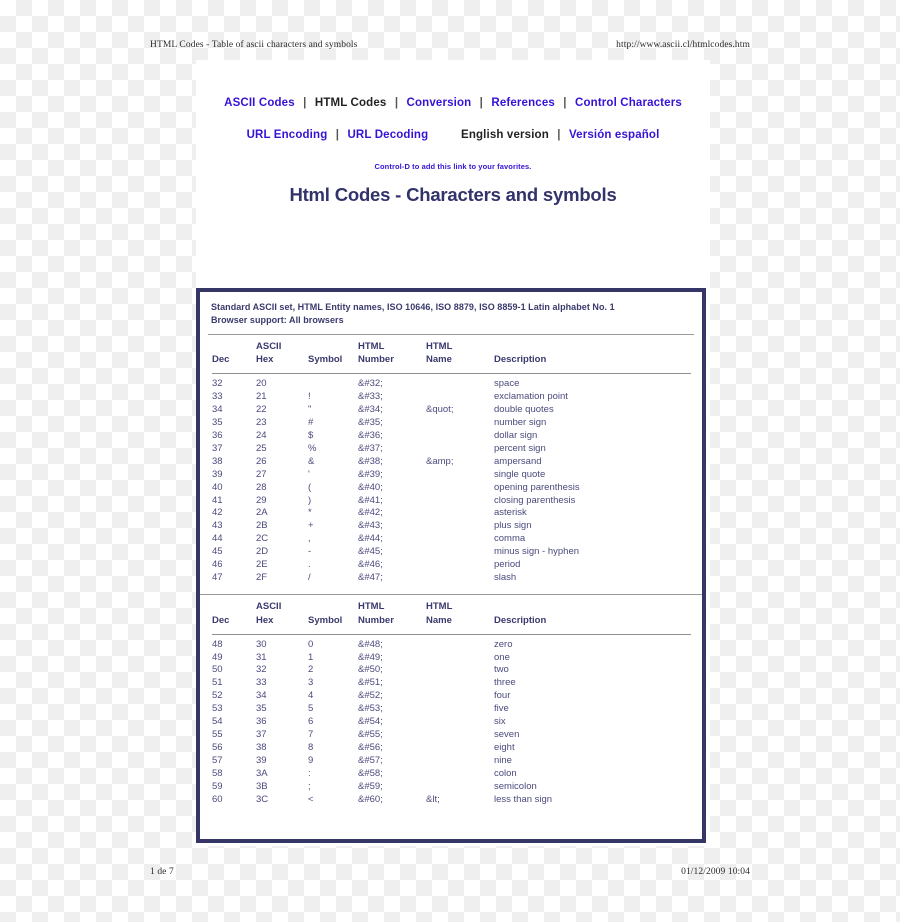 This screenshot has height=922, width=900. I want to click on ascii-html-number-cell: &#35;, so click(370, 423).